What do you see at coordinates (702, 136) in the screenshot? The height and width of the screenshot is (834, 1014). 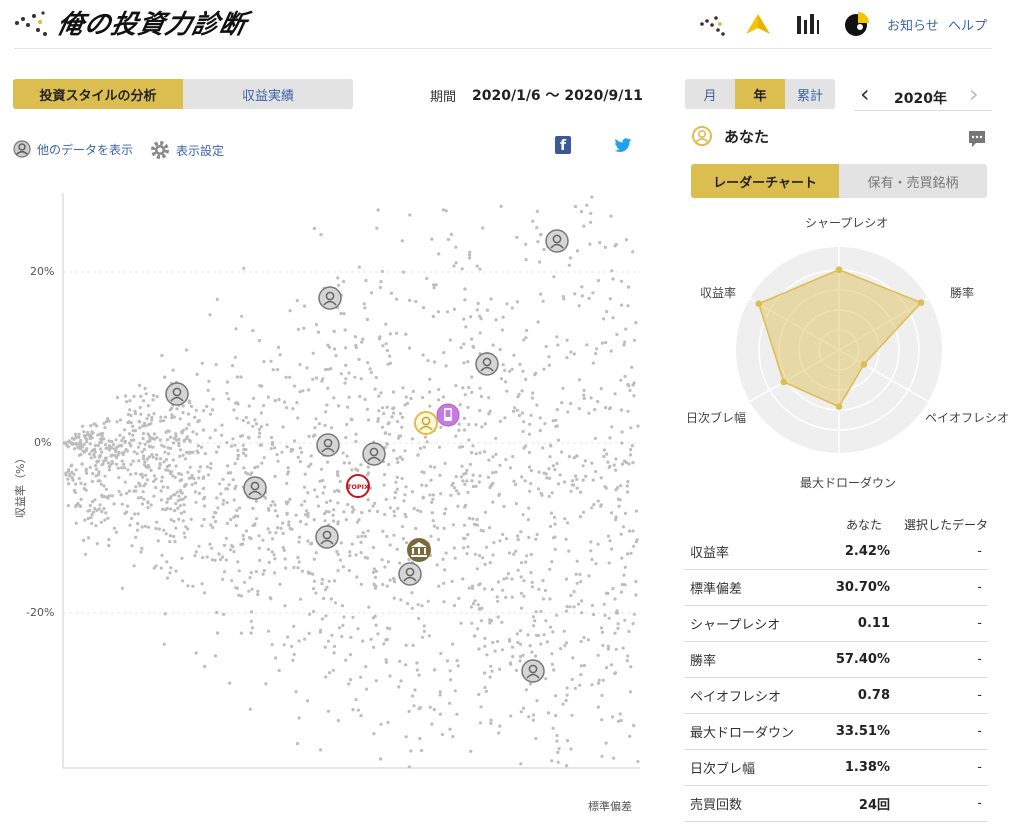 I see `you-avatar-icon` at bounding box center [702, 136].